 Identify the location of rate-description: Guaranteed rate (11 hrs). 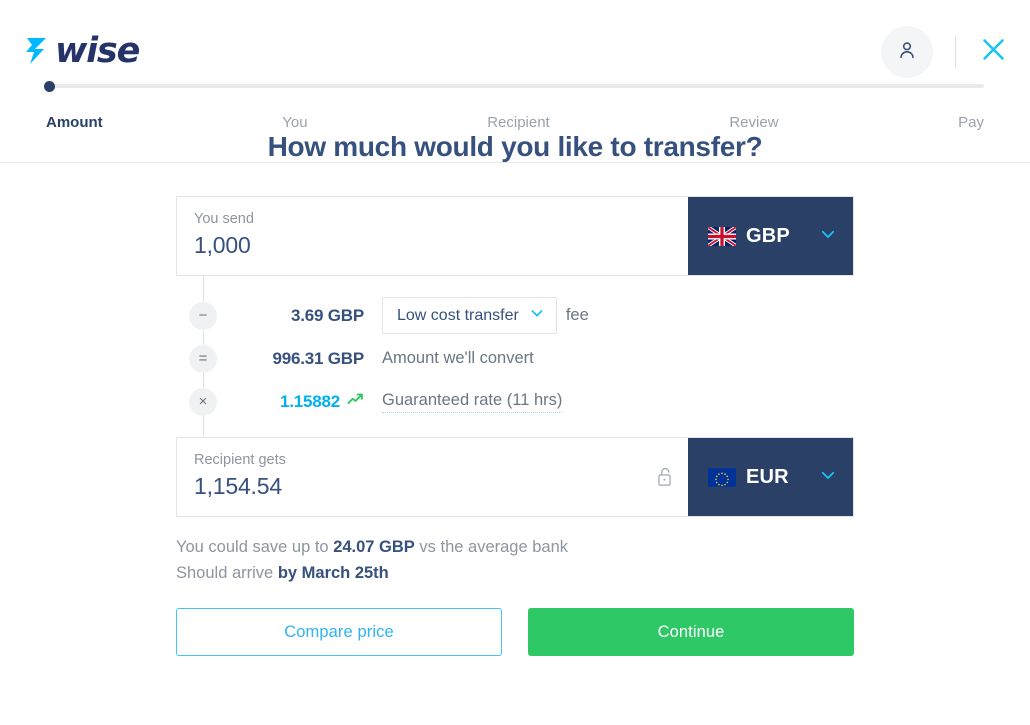
(472, 402).